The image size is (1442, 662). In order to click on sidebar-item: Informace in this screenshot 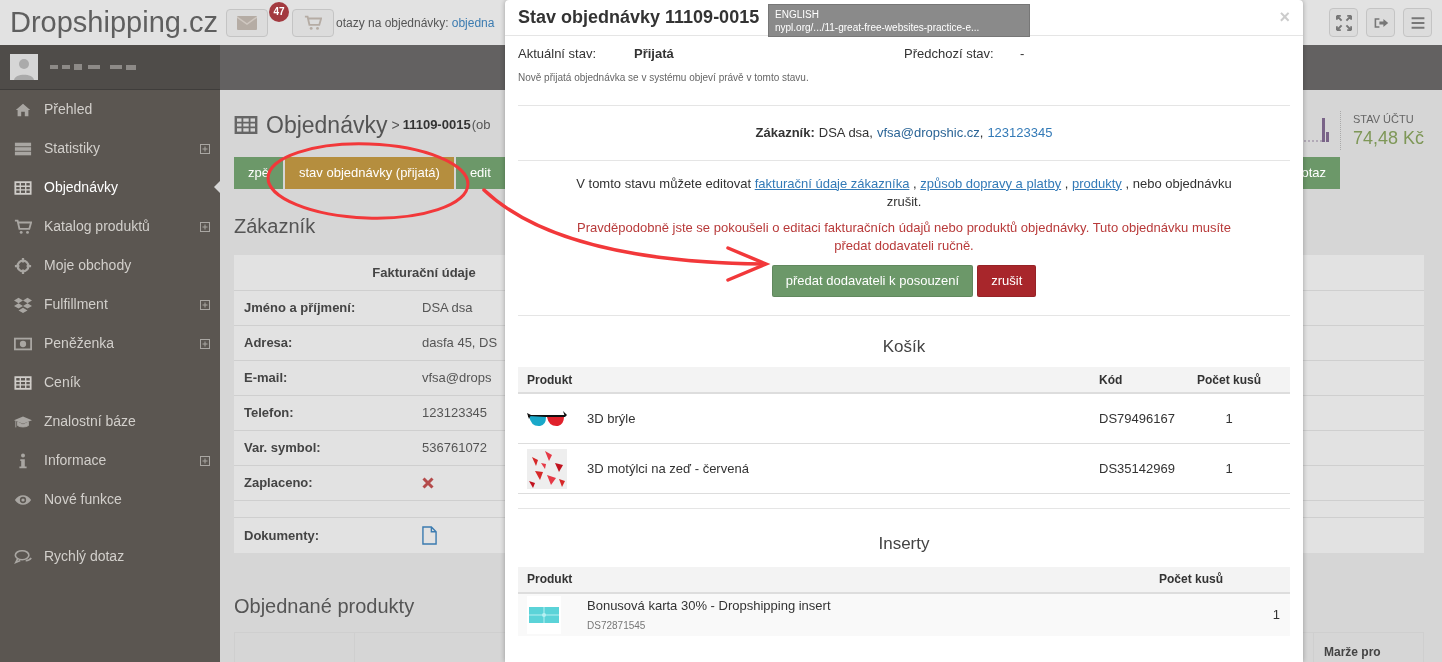, I will do `click(110, 460)`.